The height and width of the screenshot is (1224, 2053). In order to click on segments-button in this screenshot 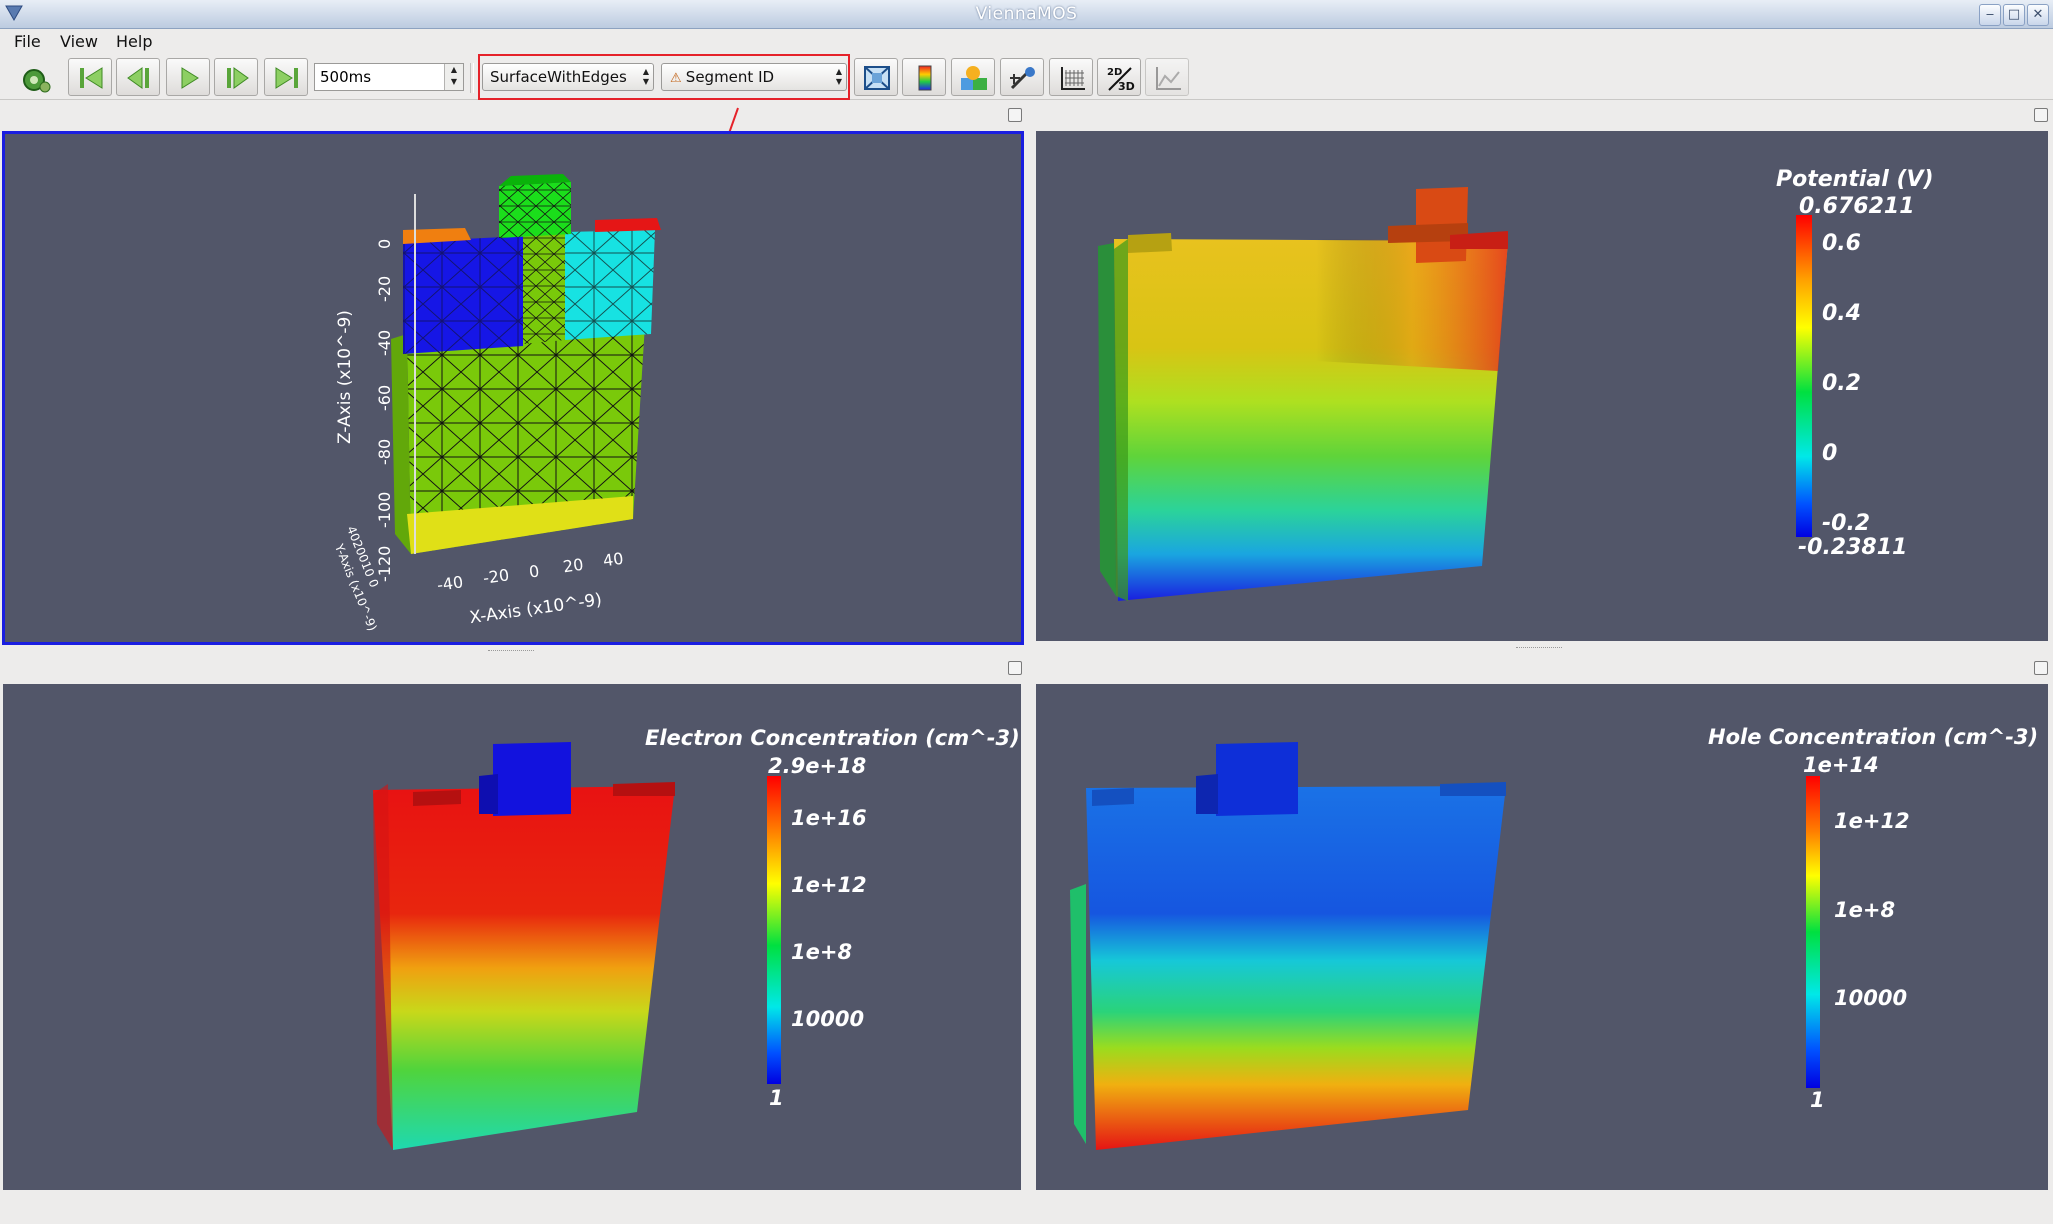, I will do `click(973, 77)`.